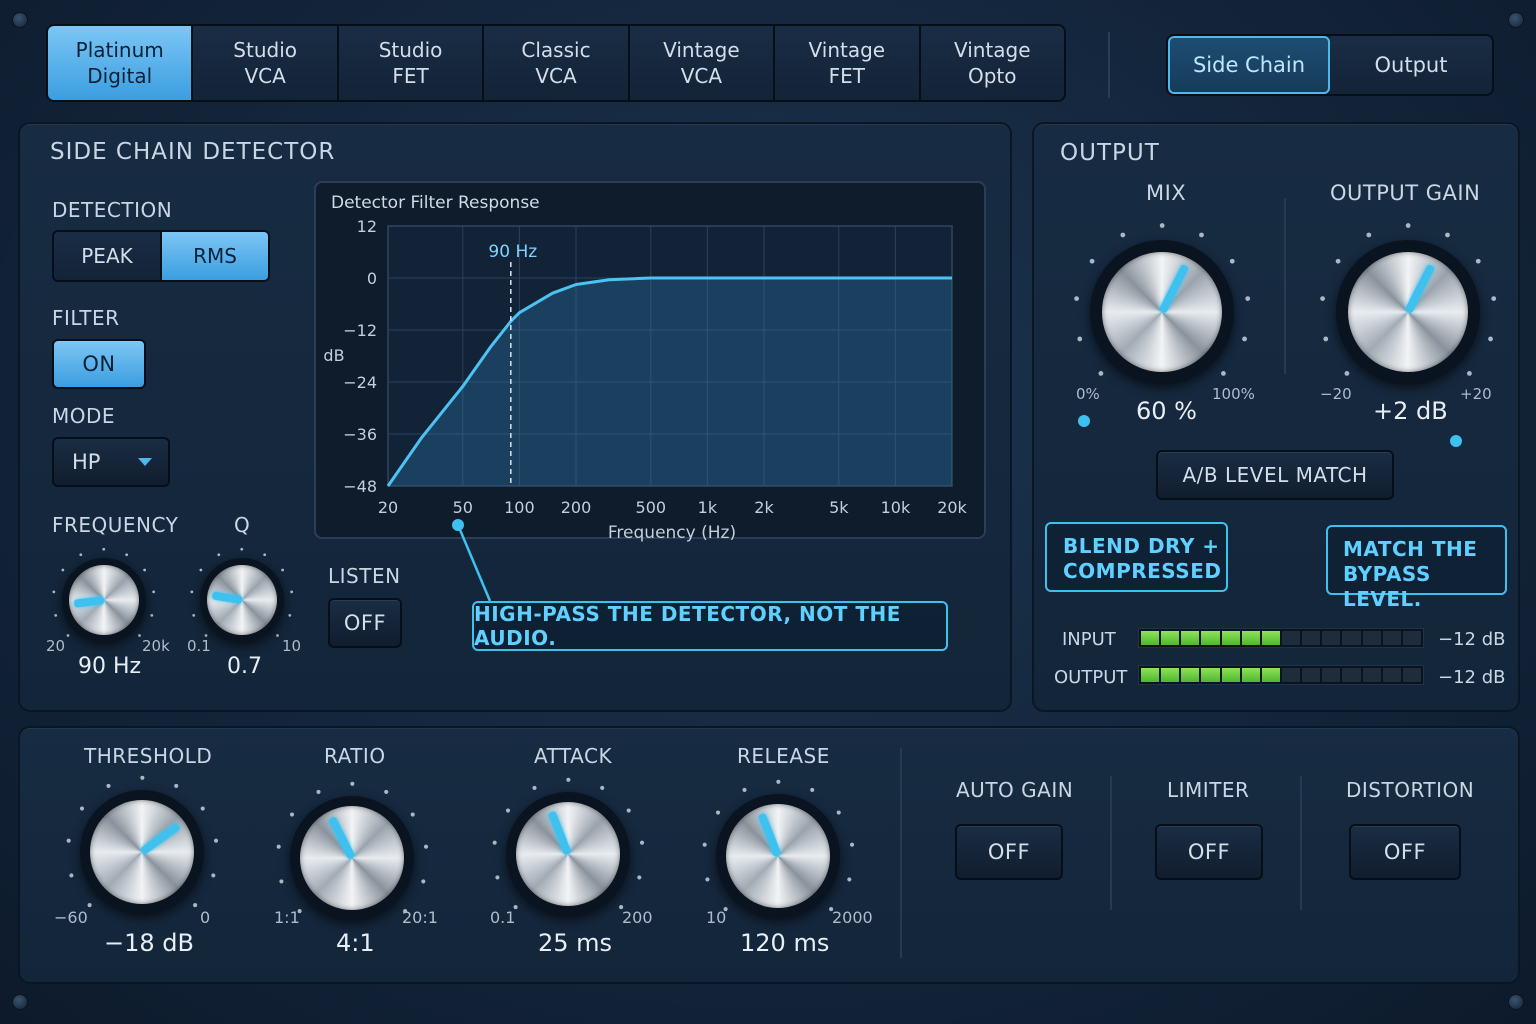 The width and height of the screenshot is (1536, 1024). Describe the element at coordinates (115, 525) in the screenshot. I see `frequency-label: FREQUENCY` at that location.